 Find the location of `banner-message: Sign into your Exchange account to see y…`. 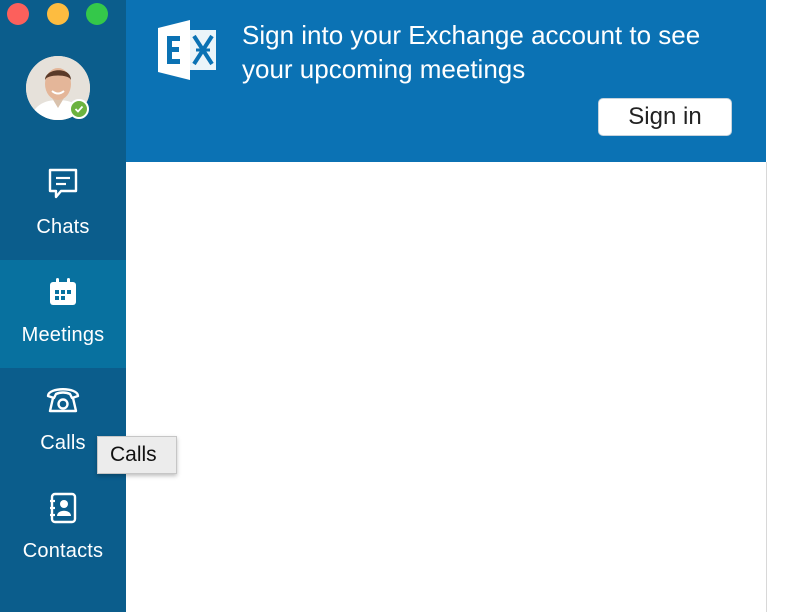

banner-message: Sign into your Exchange account to see y… is located at coordinates (471, 52).